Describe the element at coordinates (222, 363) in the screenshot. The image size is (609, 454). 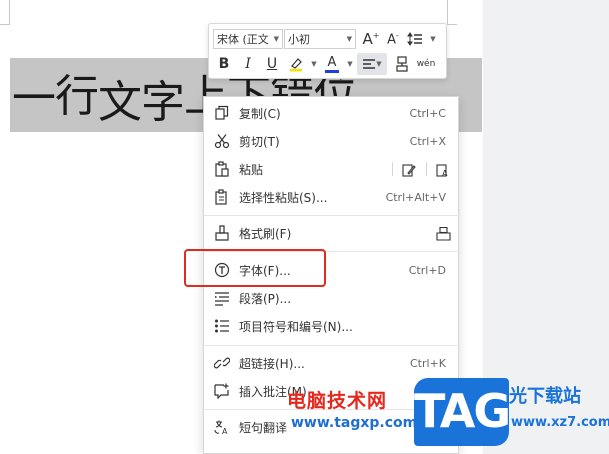
I see `link-icon` at that location.